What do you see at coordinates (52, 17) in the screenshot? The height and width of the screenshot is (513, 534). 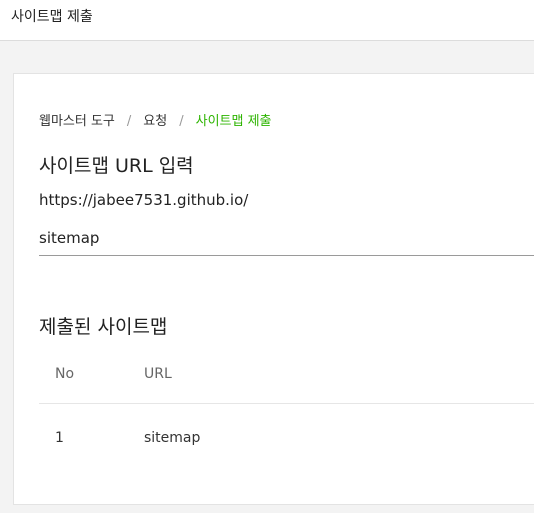 I see `page-title: 사이트맵 제출` at bounding box center [52, 17].